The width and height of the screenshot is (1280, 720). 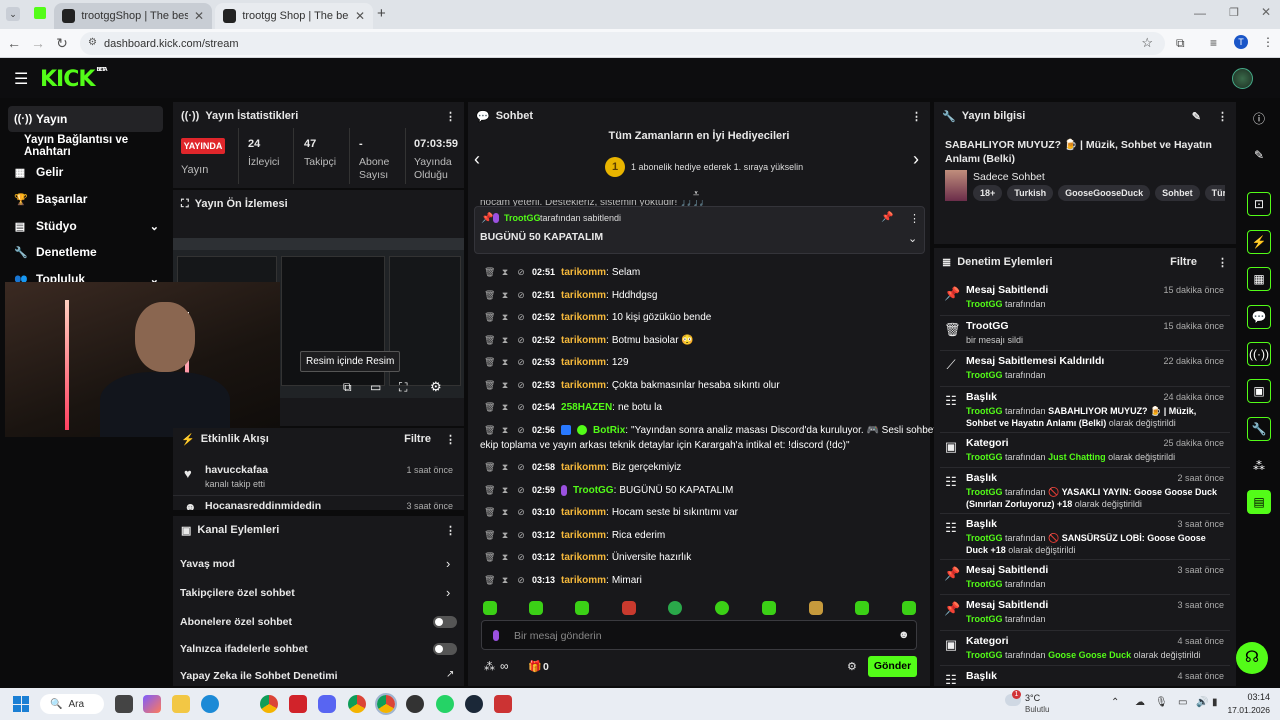 I want to click on points-icon: ⁂, so click(x=489, y=666).